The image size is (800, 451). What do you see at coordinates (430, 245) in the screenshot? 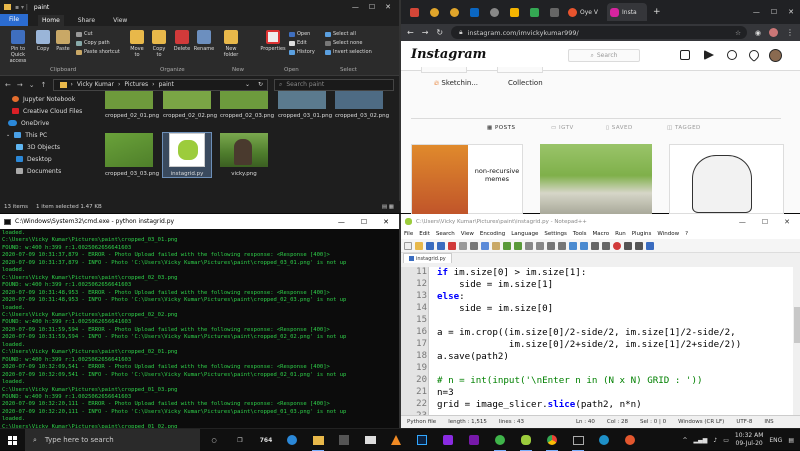
I see `save-icon` at bounding box center [430, 245].